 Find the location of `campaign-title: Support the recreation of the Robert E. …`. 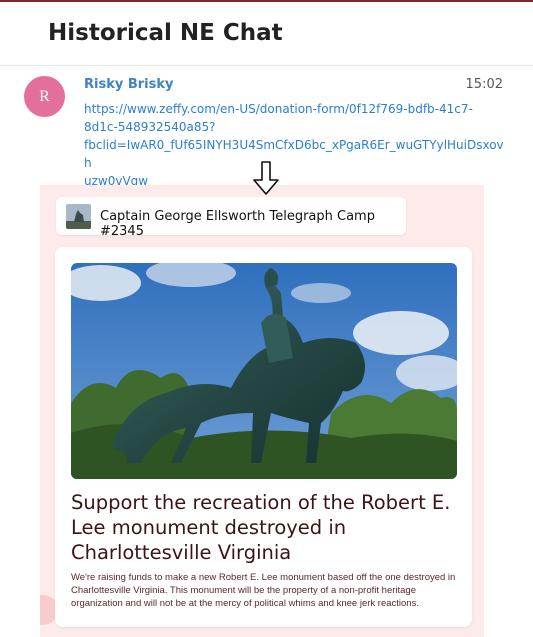

campaign-title: Support the recreation of the Robert E. … is located at coordinates (266, 527).